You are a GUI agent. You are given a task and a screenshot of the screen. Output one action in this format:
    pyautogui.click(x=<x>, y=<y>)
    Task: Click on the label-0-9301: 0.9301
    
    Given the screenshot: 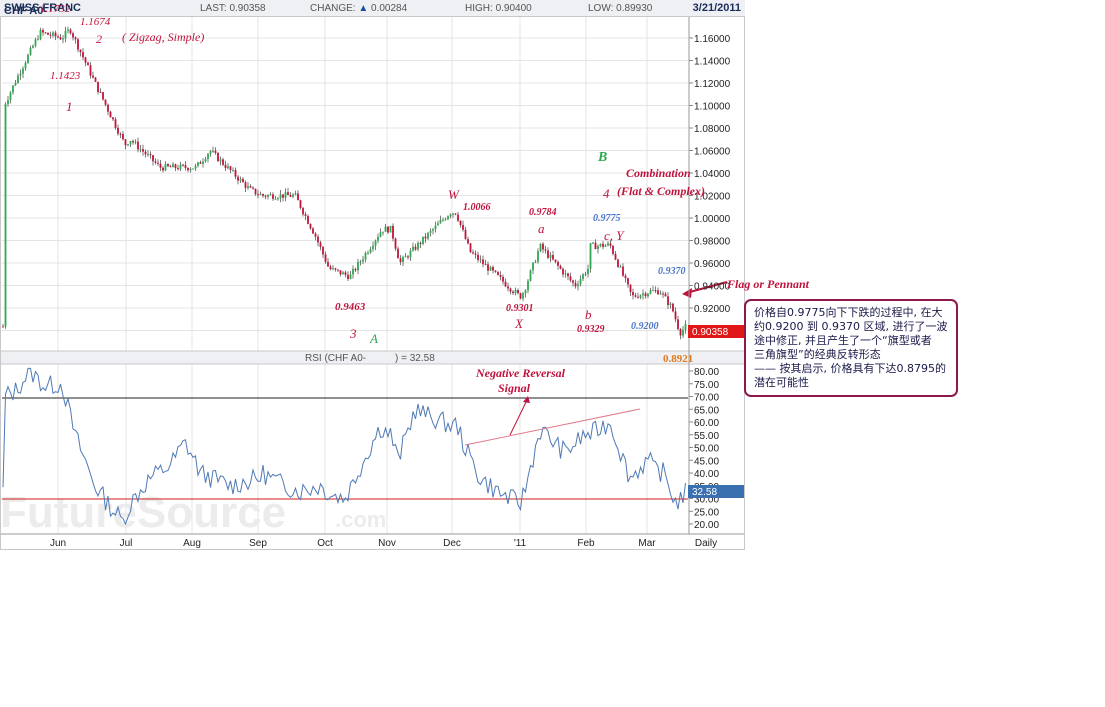 What is the action you would take?
    pyautogui.click(x=520, y=308)
    